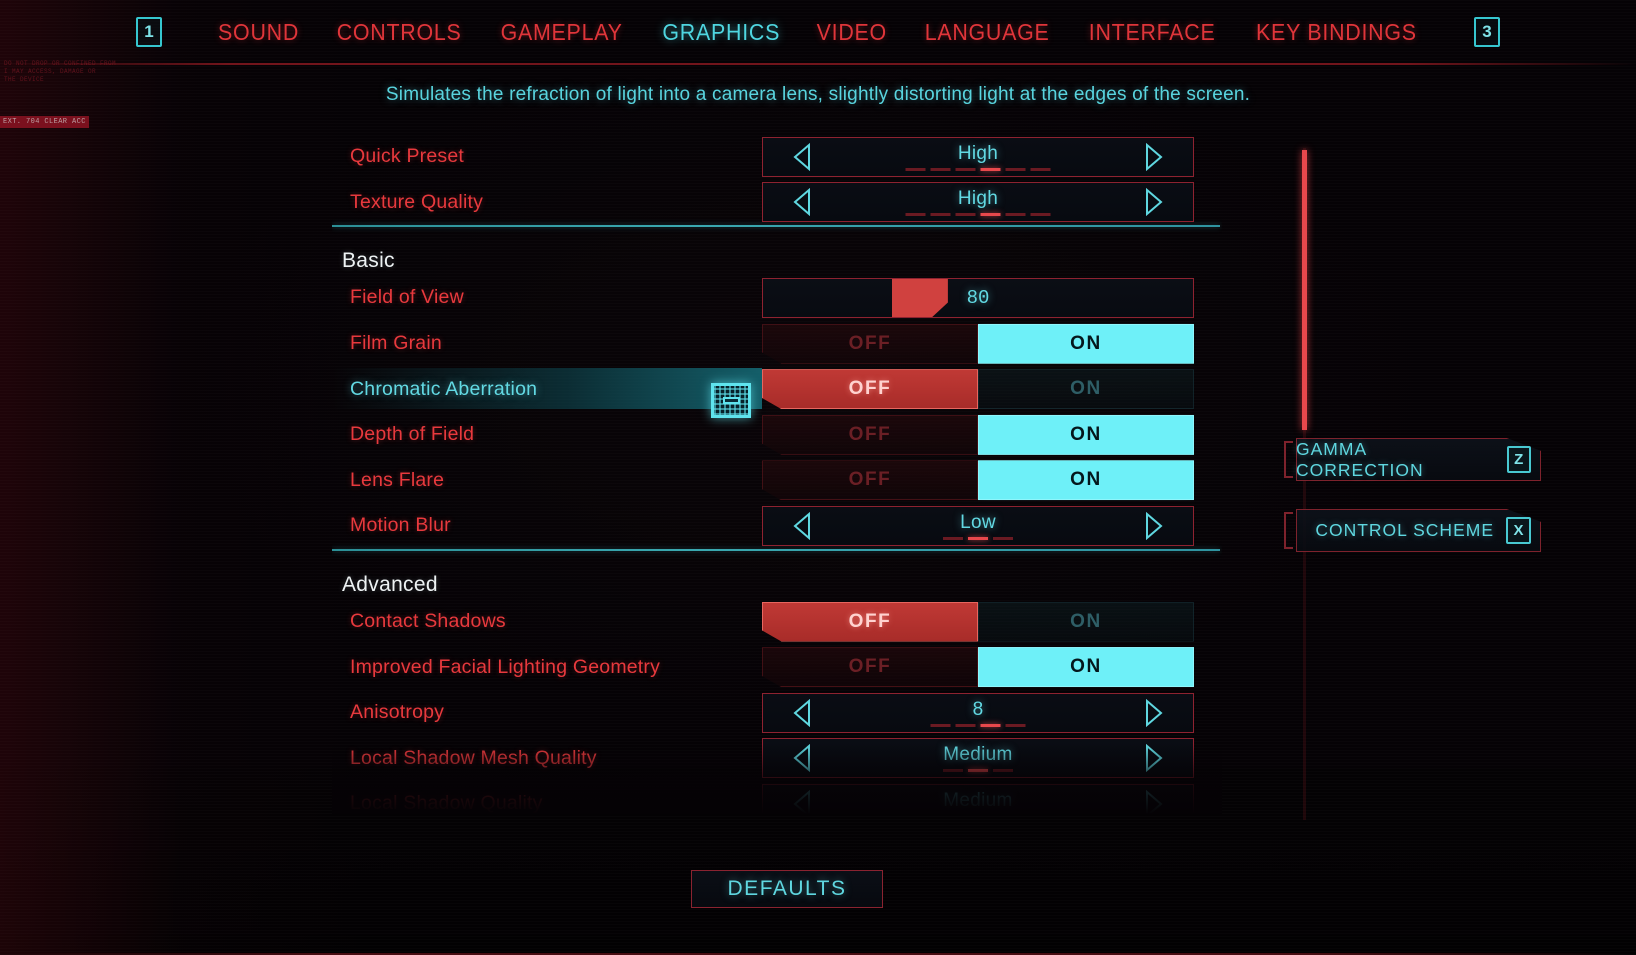 The image size is (1636, 955). I want to click on slider-field-of-view: 80, so click(978, 297).